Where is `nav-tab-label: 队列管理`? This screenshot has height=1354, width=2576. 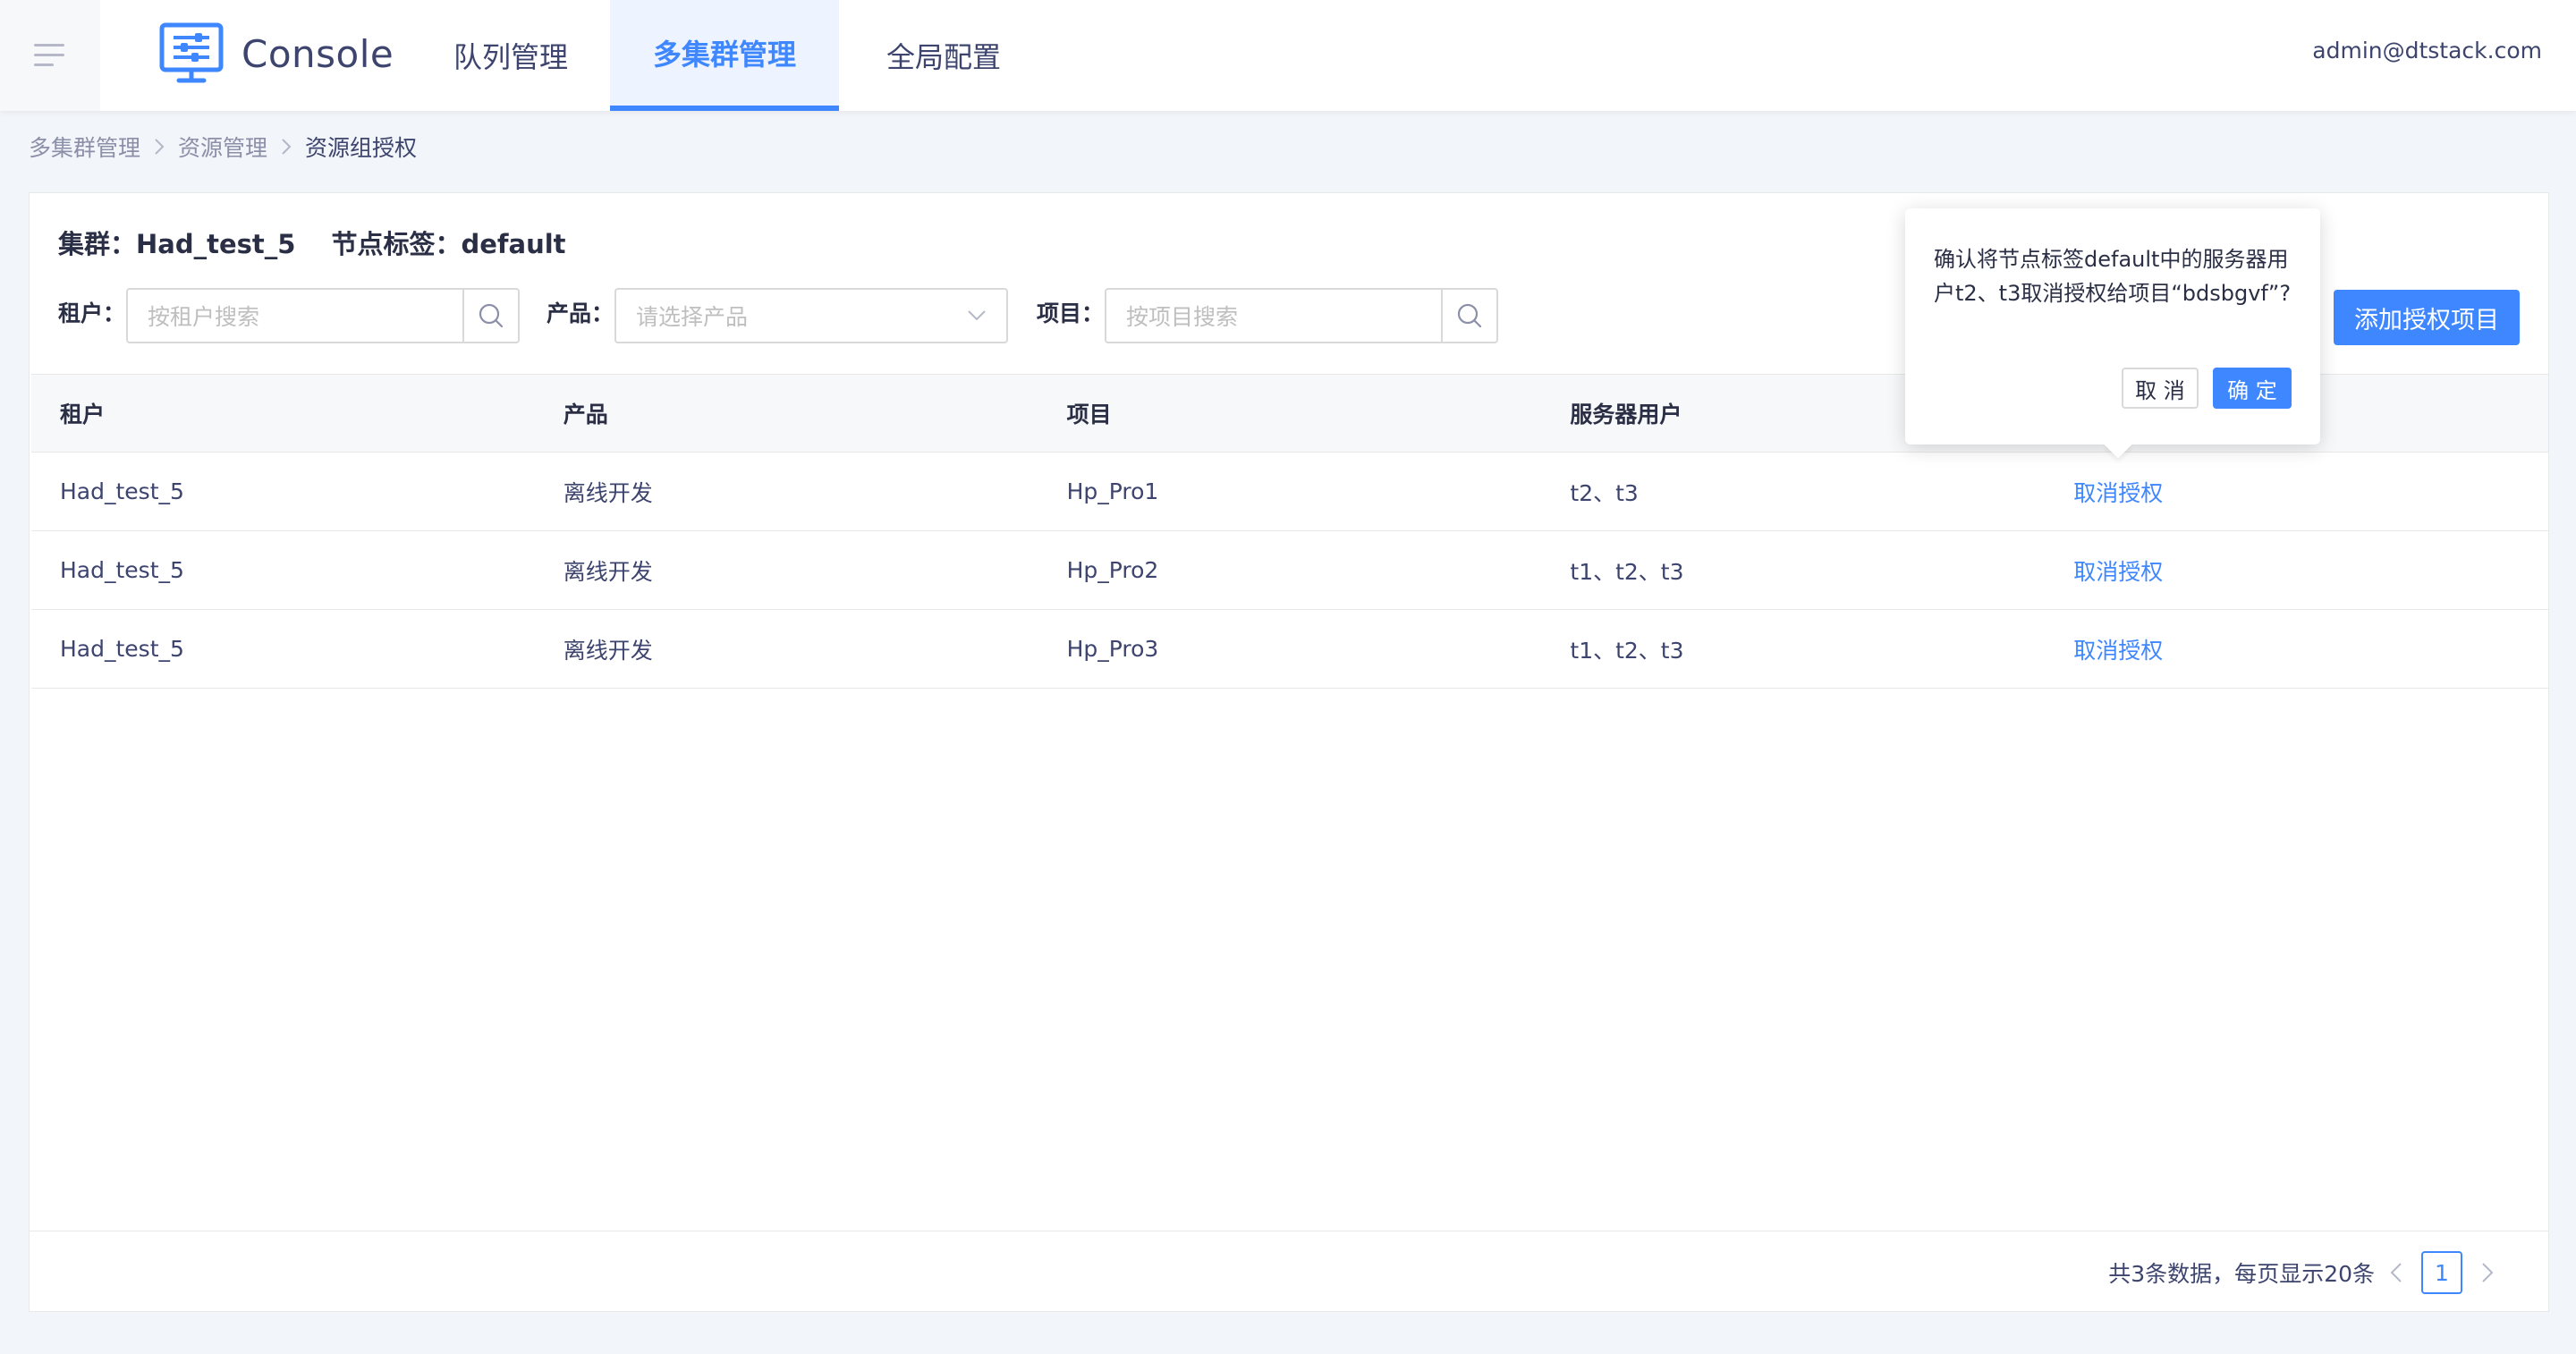 nav-tab-label: 队列管理 is located at coordinates (510, 57).